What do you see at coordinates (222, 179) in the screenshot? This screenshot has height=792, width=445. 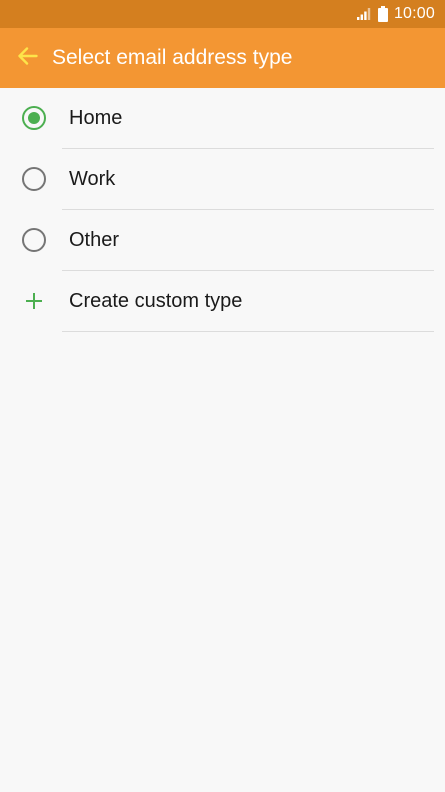 I see `option-work: Work` at bounding box center [222, 179].